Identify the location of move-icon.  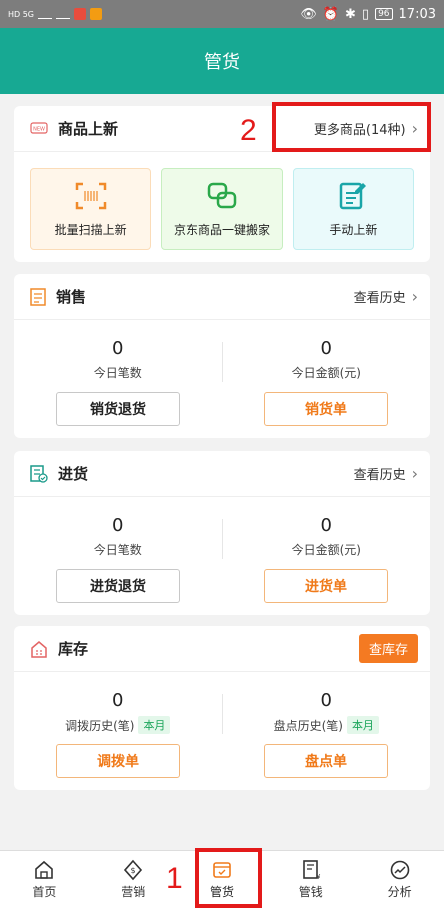
(222, 195).